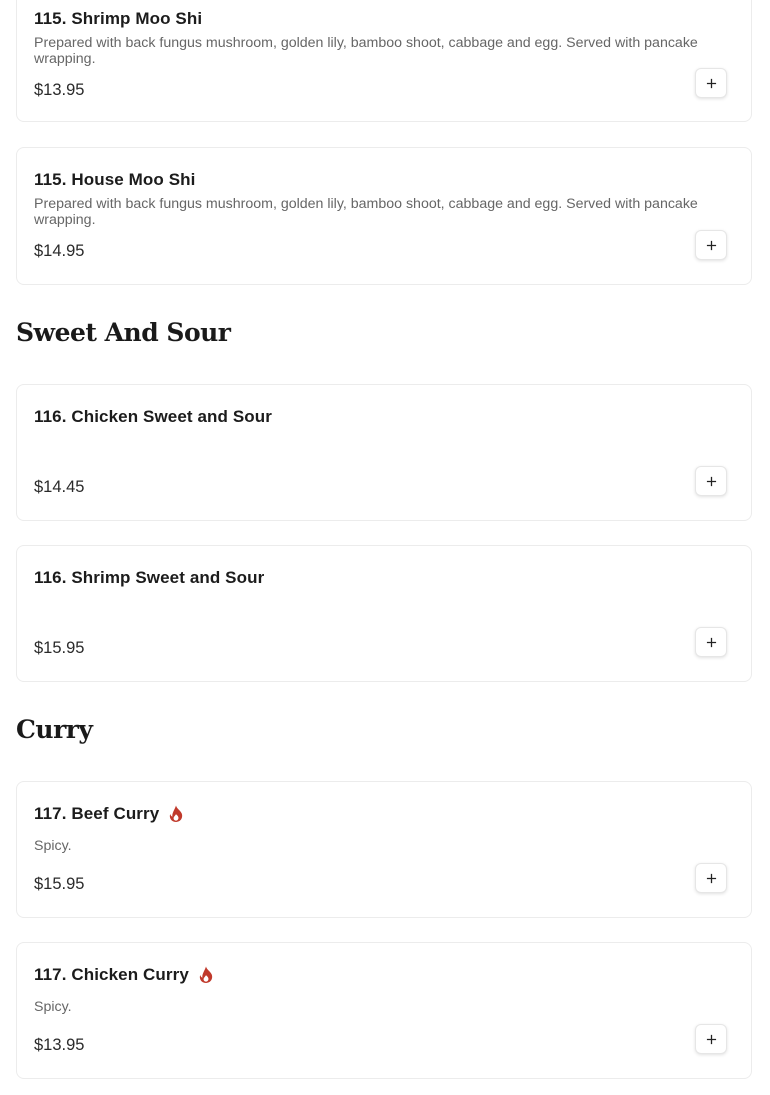 The height and width of the screenshot is (1095, 770). Describe the element at coordinates (59, 487) in the screenshot. I see `item-price: $14.45` at that location.